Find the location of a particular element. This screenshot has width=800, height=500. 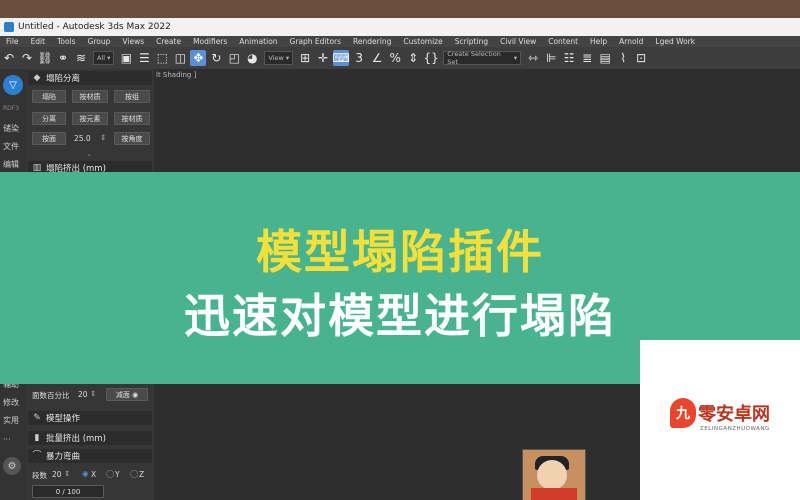

select-by-name-icon: ☰ is located at coordinates (144, 58).